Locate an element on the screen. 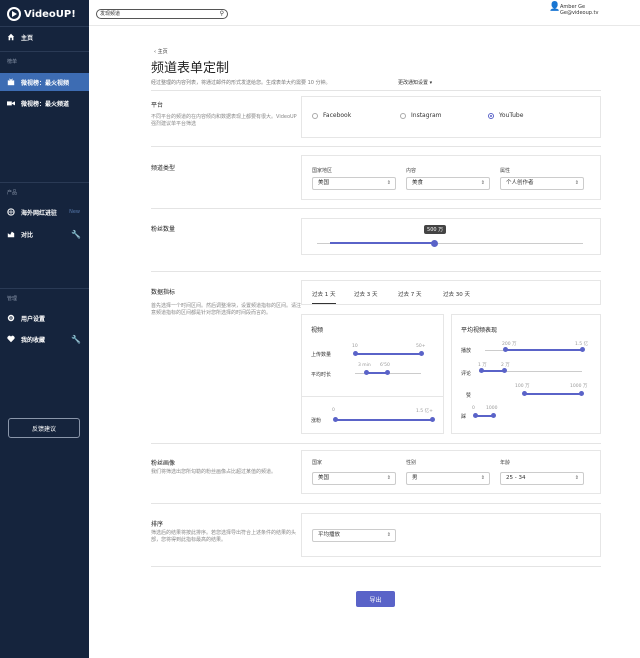 Image resolution: width=640 pixels, height=658 pixels. radio-instagram: Instagram is located at coordinates (421, 115).